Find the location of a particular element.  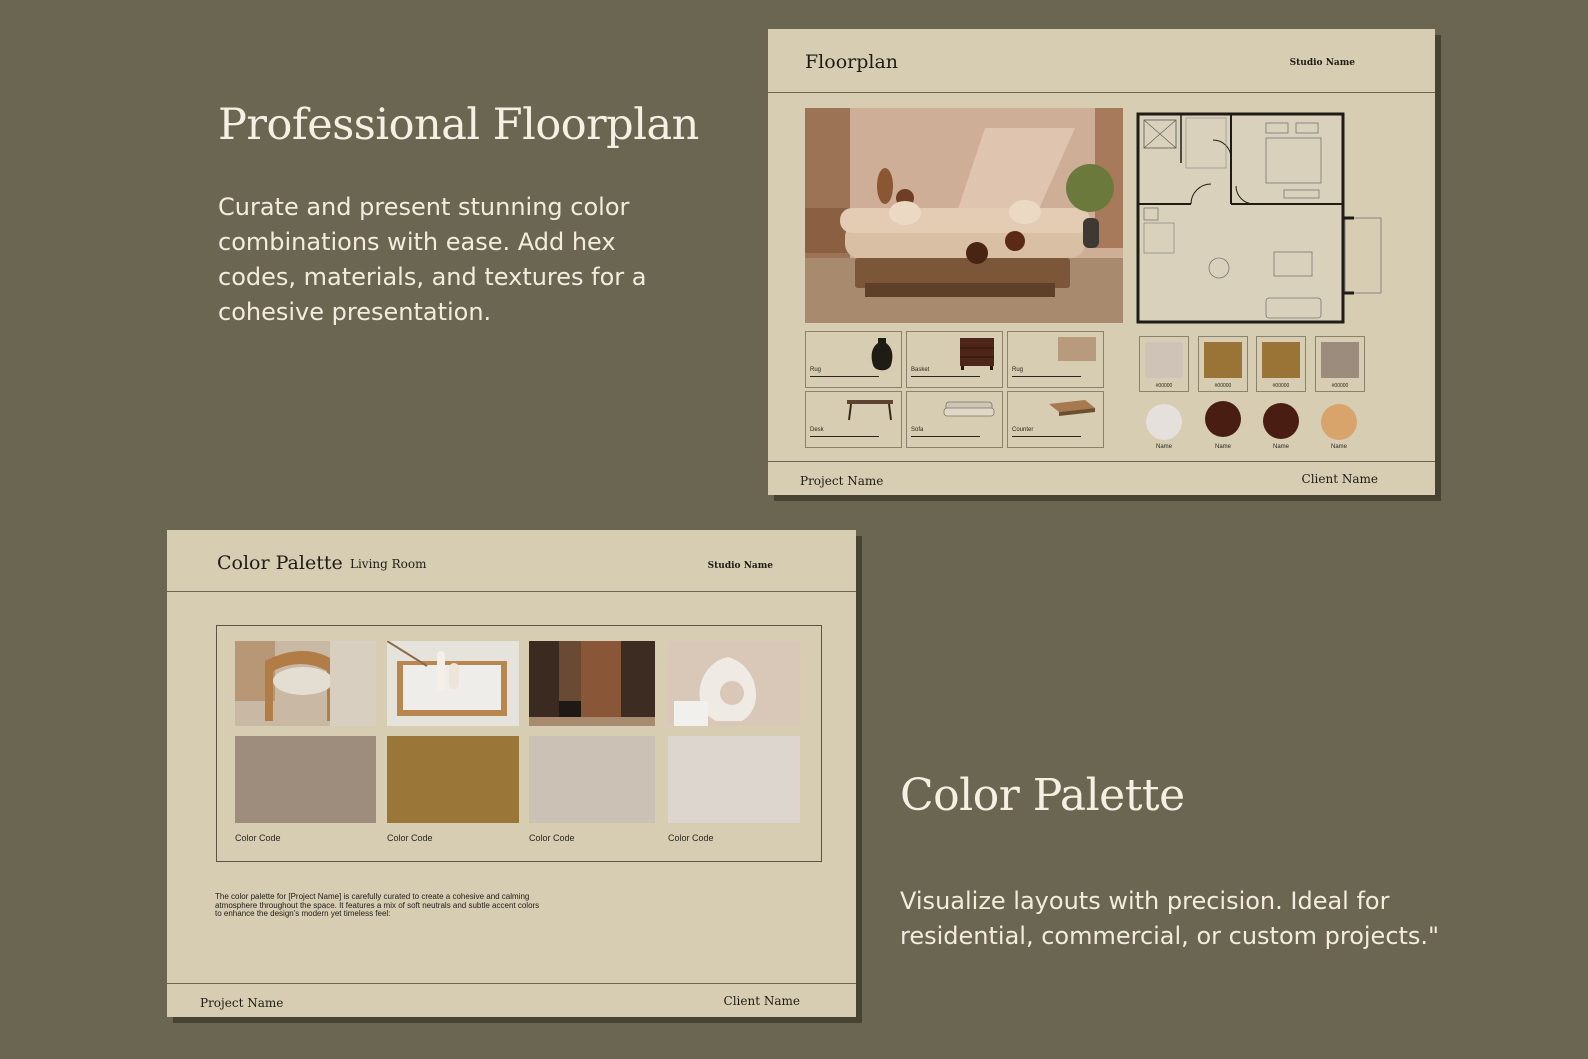

item-label: Sofa is located at coordinates (917, 430).